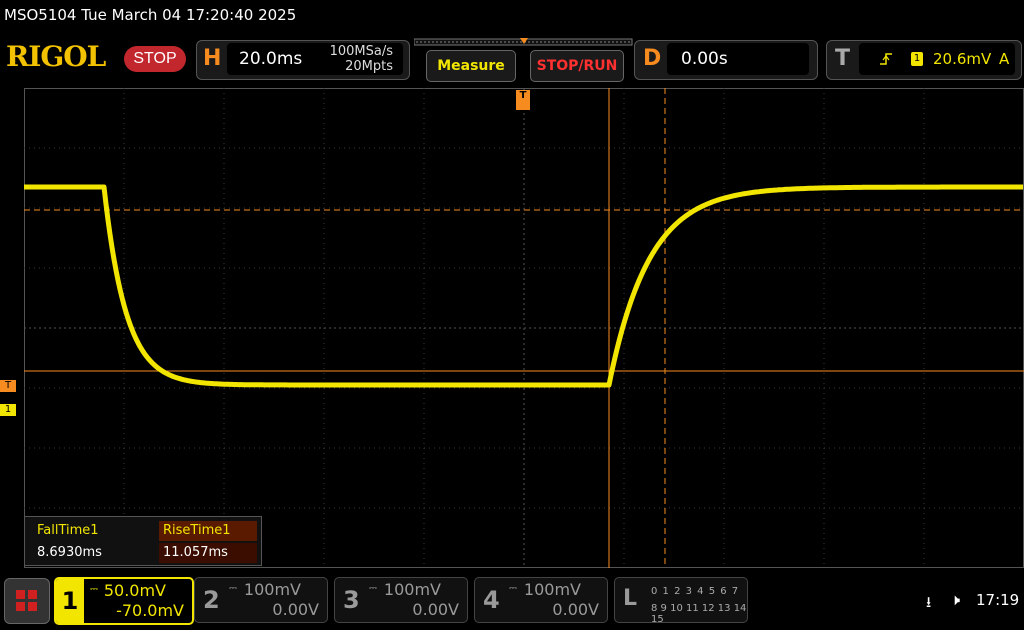  What do you see at coordinates (929, 602) in the screenshot?
I see `usb-icon: ⭳` at bounding box center [929, 602].